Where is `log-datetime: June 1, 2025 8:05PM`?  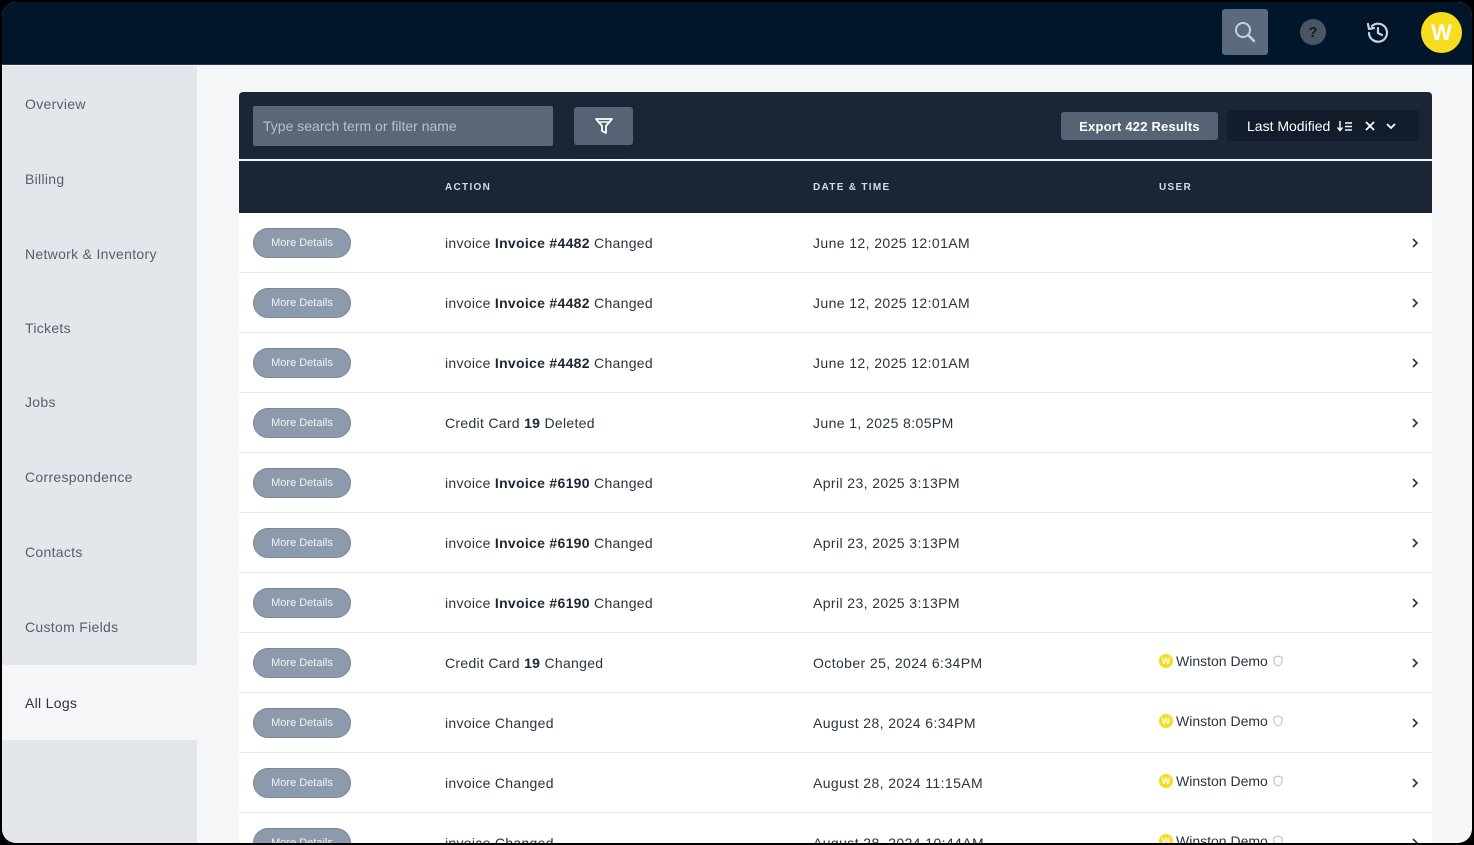 log-datetime: June 1, 2025 8:05PM is located at coordinates (883, 423).